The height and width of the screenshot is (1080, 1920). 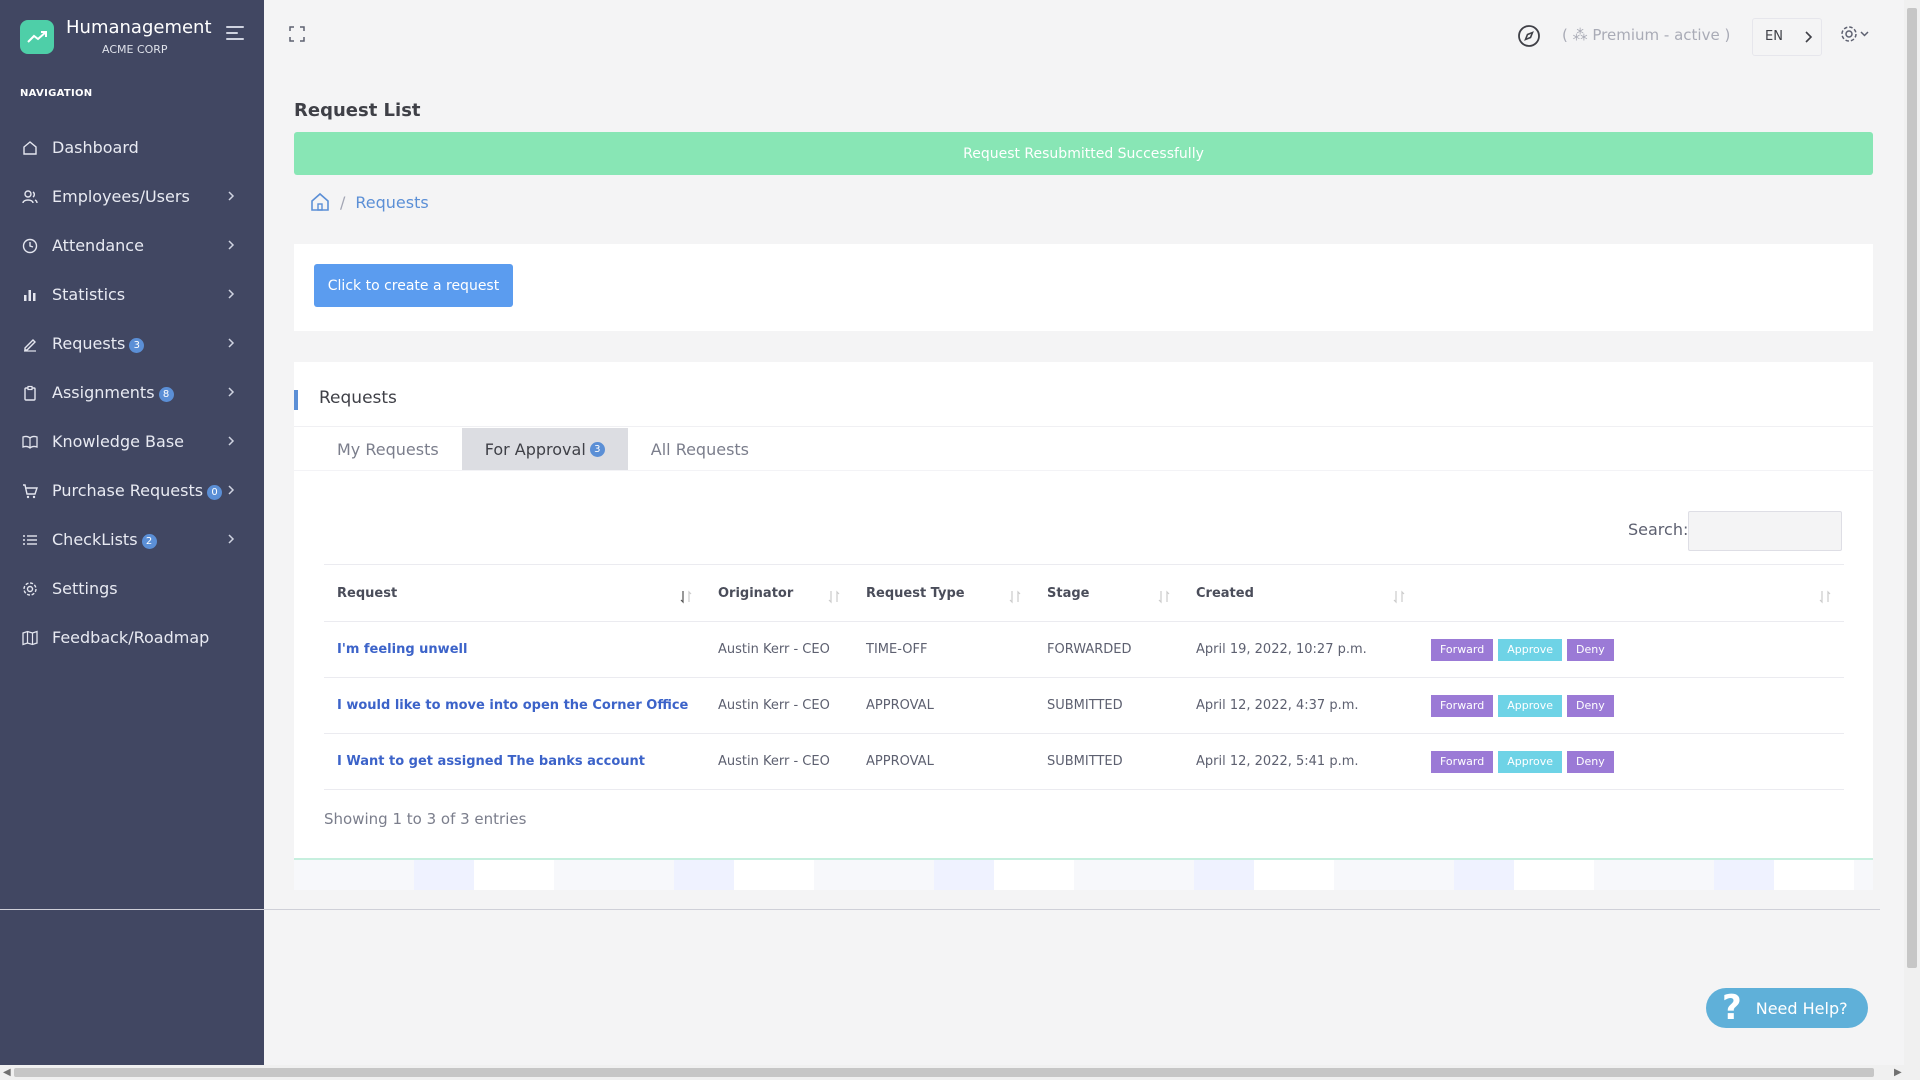 What do you see at coordinates (1300, 761) in the screenshot?
I see `created-cell: April 12, 2022, 5:41 p.m.` at bounding box center [1300, 761].